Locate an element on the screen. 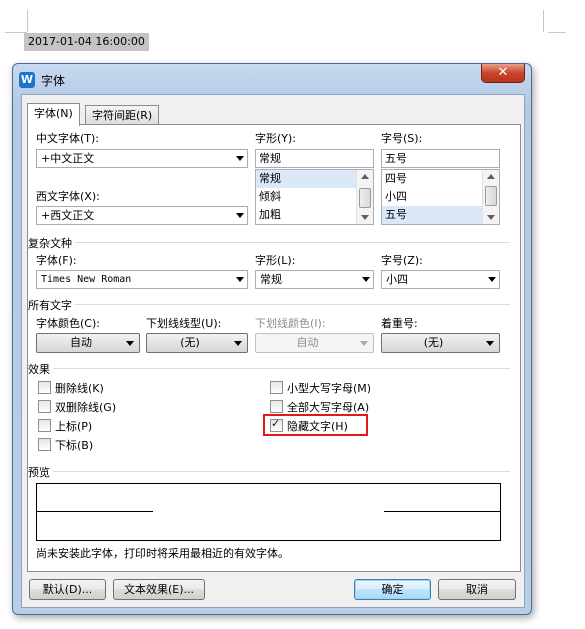 The height and width of the screenshot is (629, 585). complex-size-value: 小四 is located at coordinates (397, 279).